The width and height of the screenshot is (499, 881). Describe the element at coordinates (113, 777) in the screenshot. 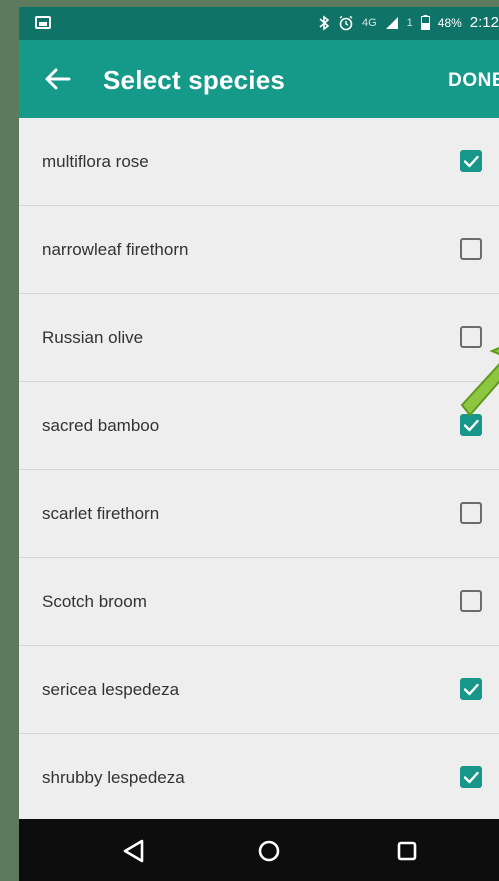

I see `species-label: shrubby lespedeza` at that location.